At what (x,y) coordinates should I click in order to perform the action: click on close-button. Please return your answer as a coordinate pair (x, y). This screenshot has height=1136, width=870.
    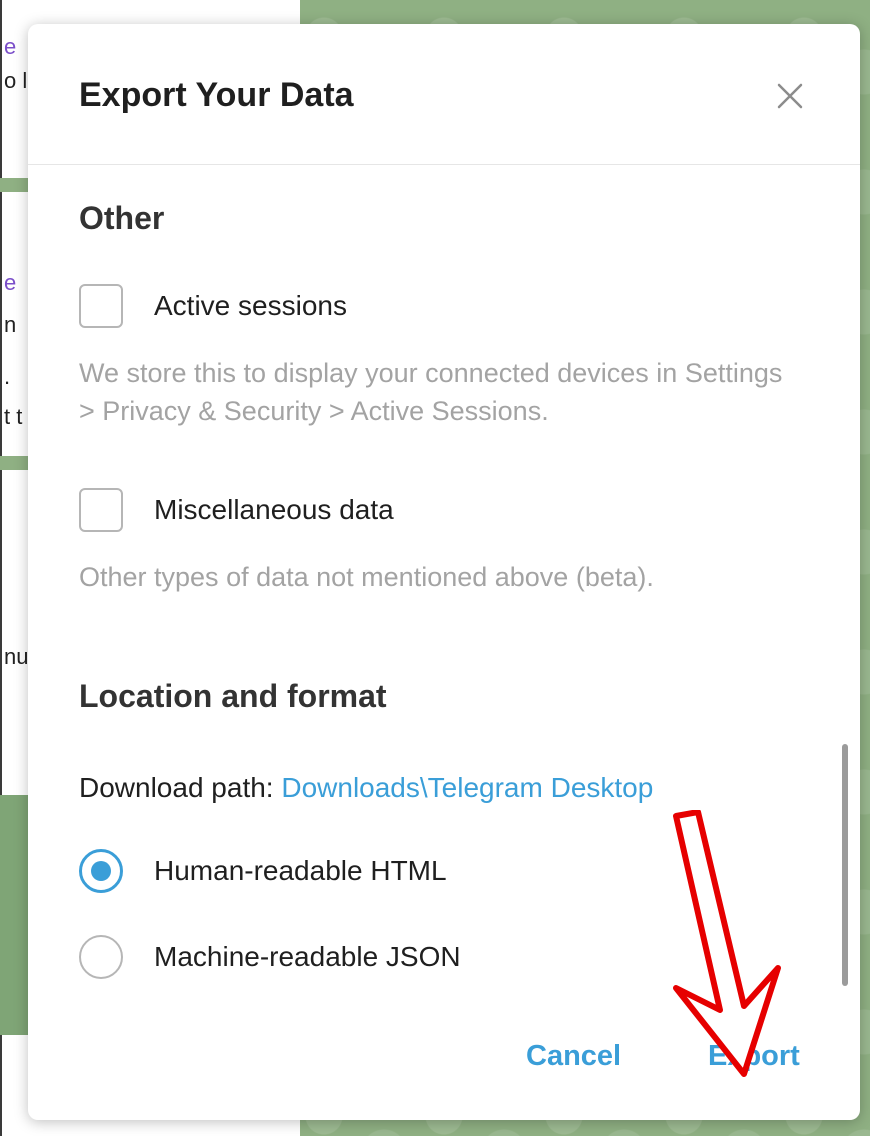
    Looking at the image, I should click on (790, 96).